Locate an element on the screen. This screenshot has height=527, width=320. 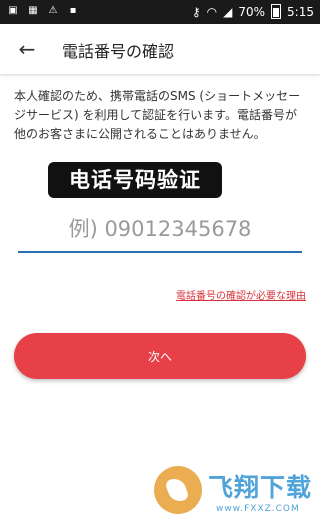
key-icon: ⚷ is located at coordinates (196, 11).